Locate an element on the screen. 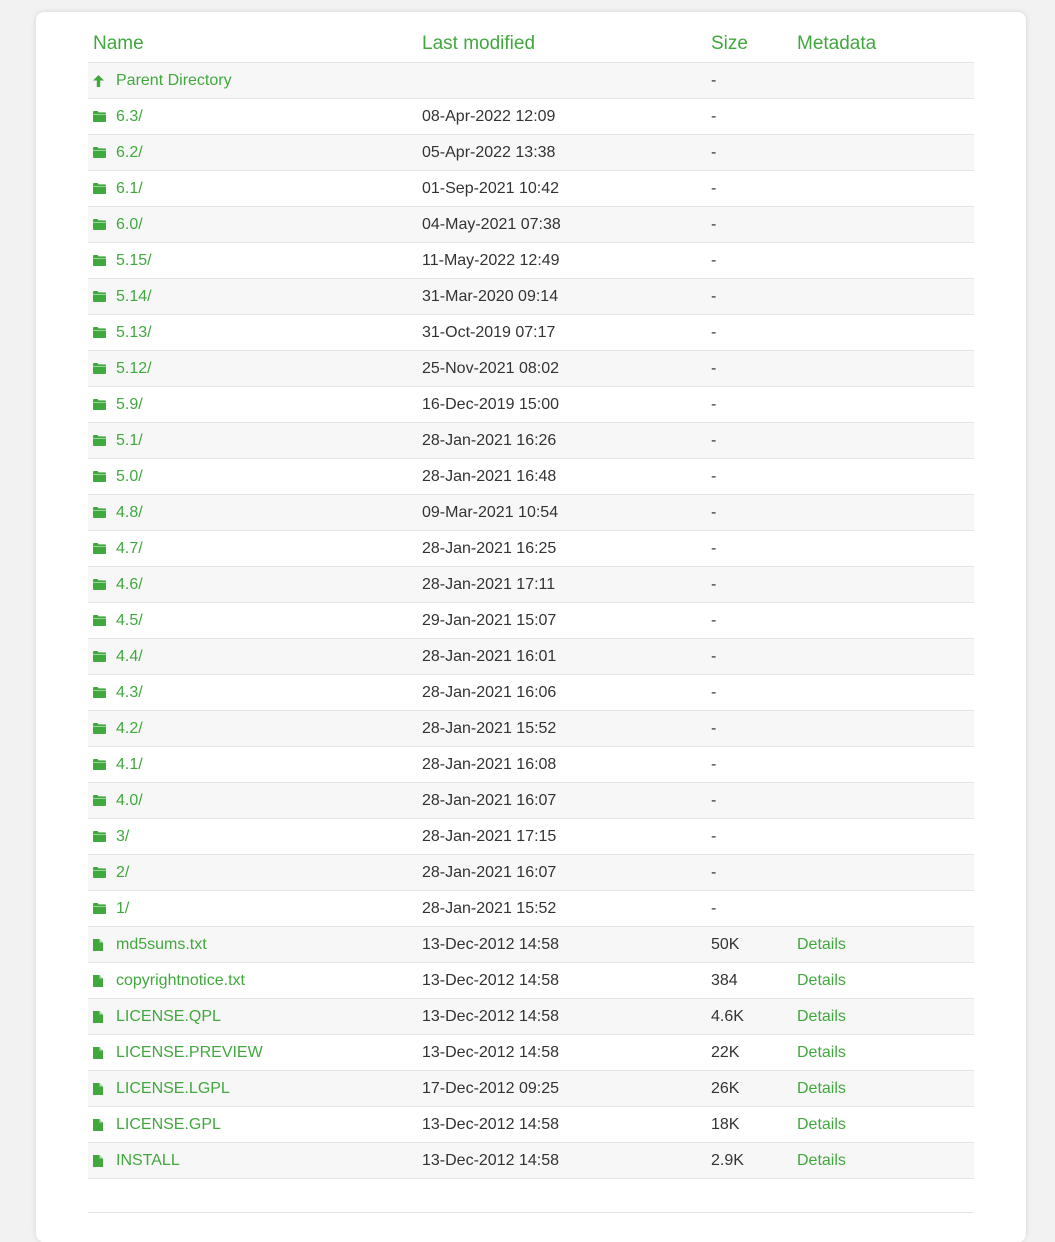  directory-link: 4.2/ is located at coordinates (129, 729).